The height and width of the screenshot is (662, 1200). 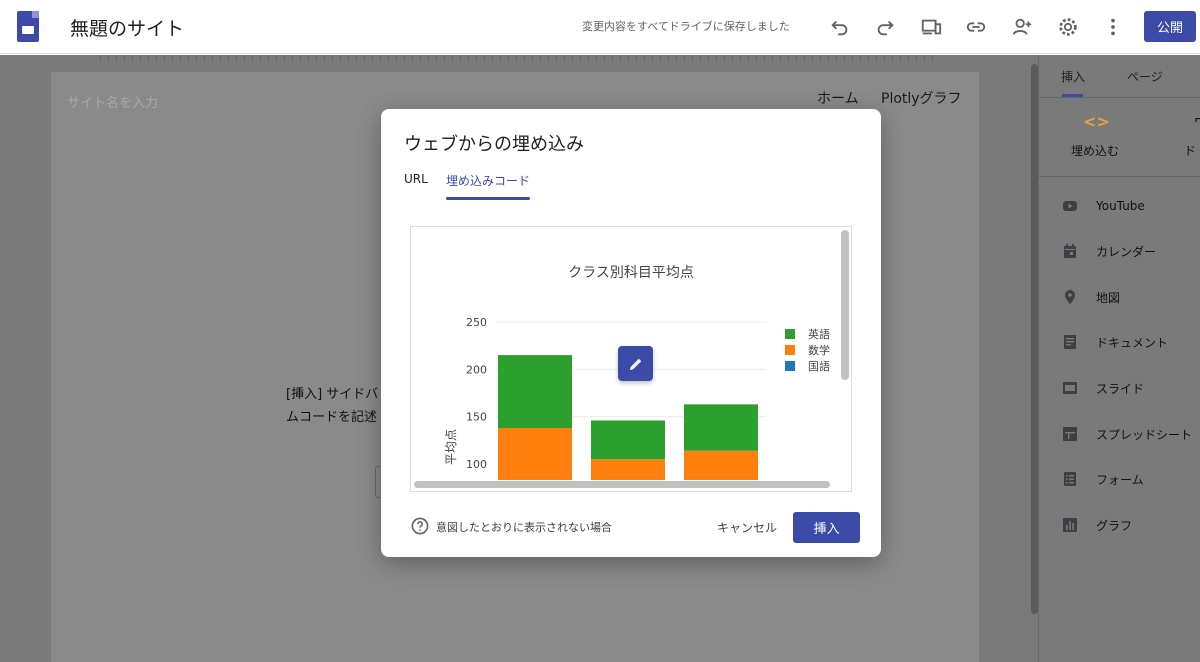 What do you see at coordinates (838, 98) in the screenshot?
I see `nav-item-home: ホーム` at bounding box center [838, 98].